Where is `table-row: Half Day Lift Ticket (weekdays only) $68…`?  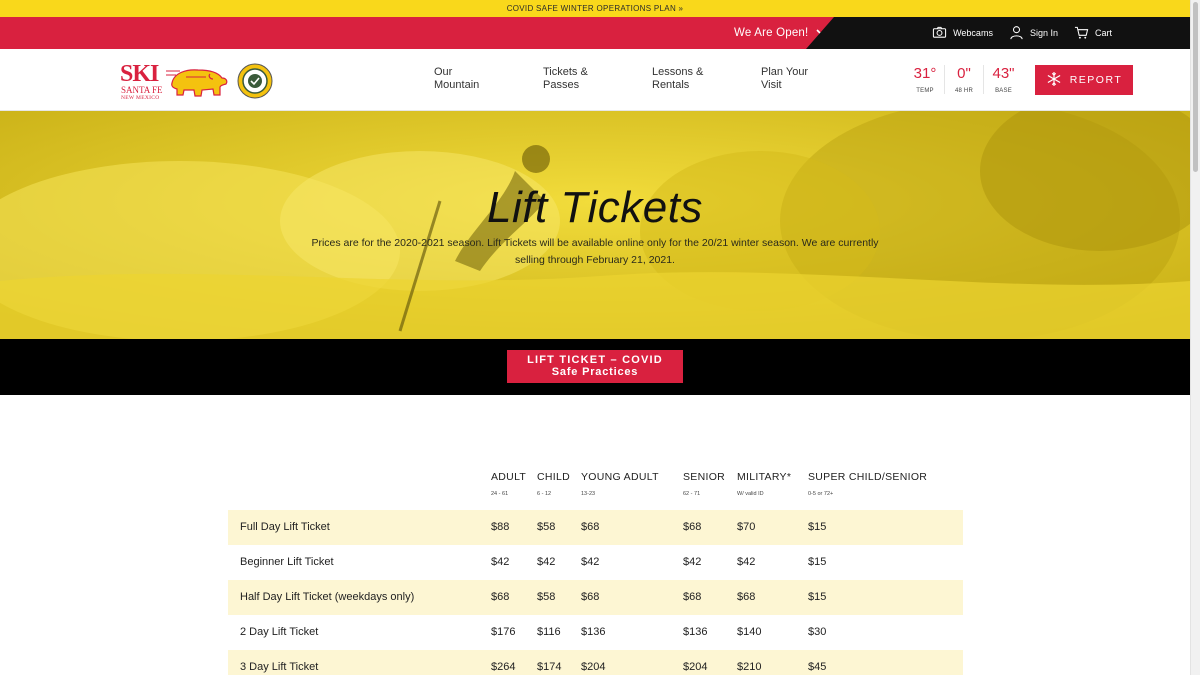 table-row: Half Day Lift Ticket (weekdays only) $68… is located at coordinates (595, 597).